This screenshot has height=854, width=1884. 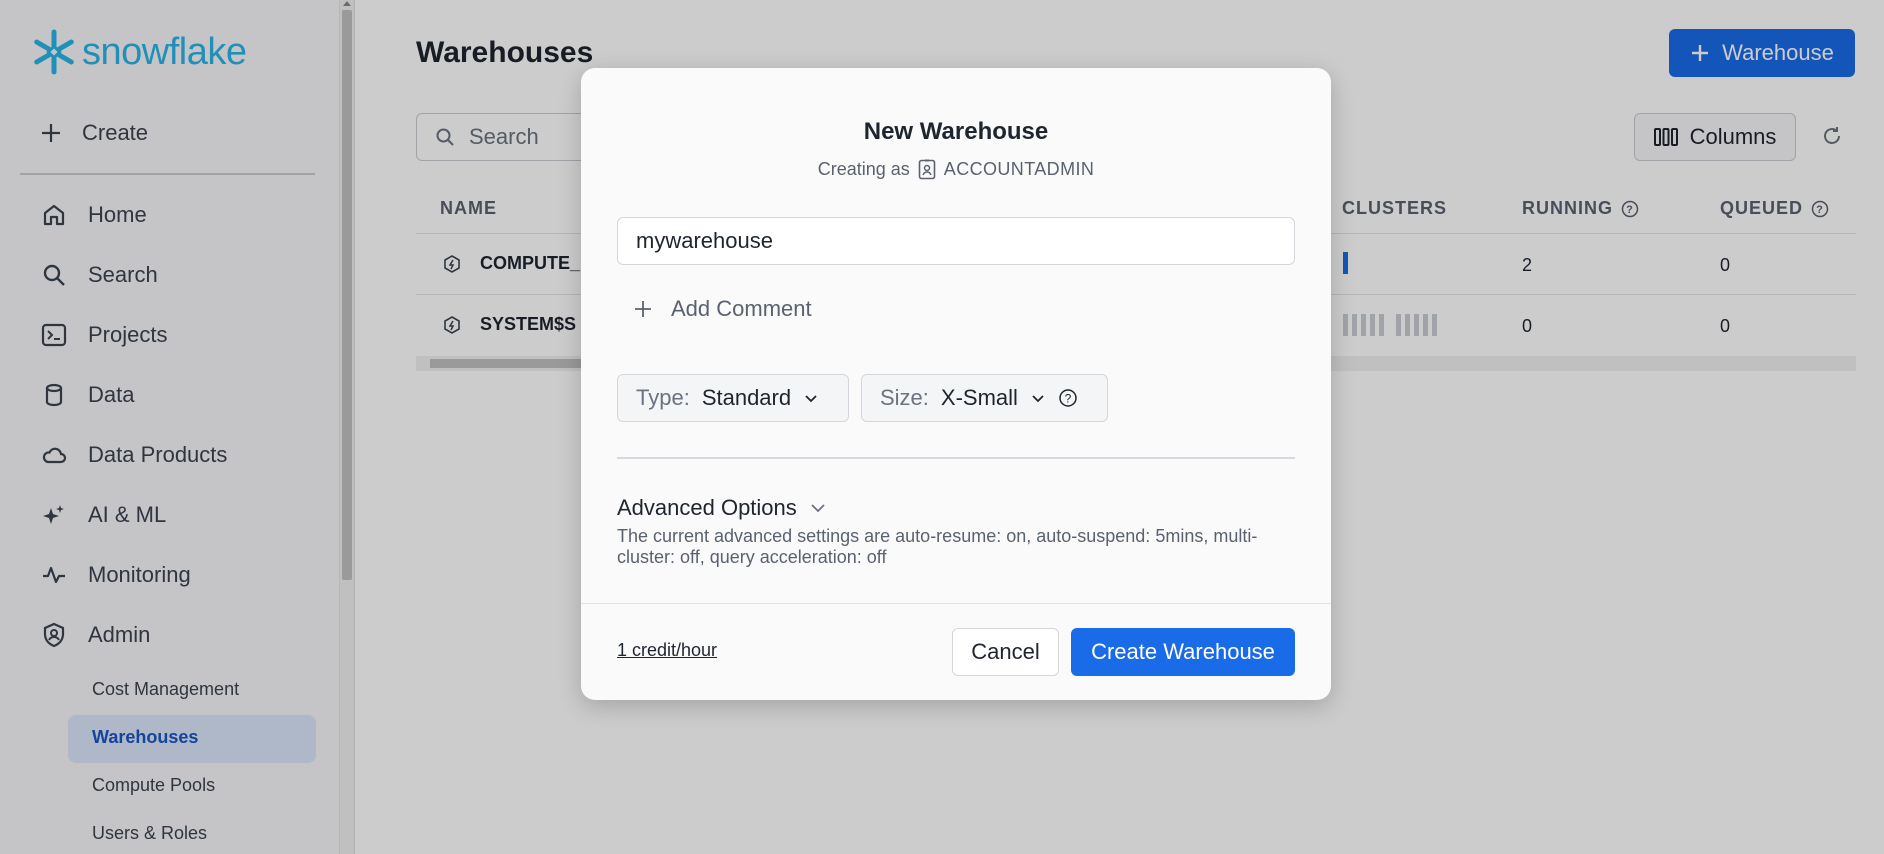 What do you see at coordinates (707, 507) in the screenshot?
I see `advanced-options-label: Advanced Options` at bounding box center [707, 507].